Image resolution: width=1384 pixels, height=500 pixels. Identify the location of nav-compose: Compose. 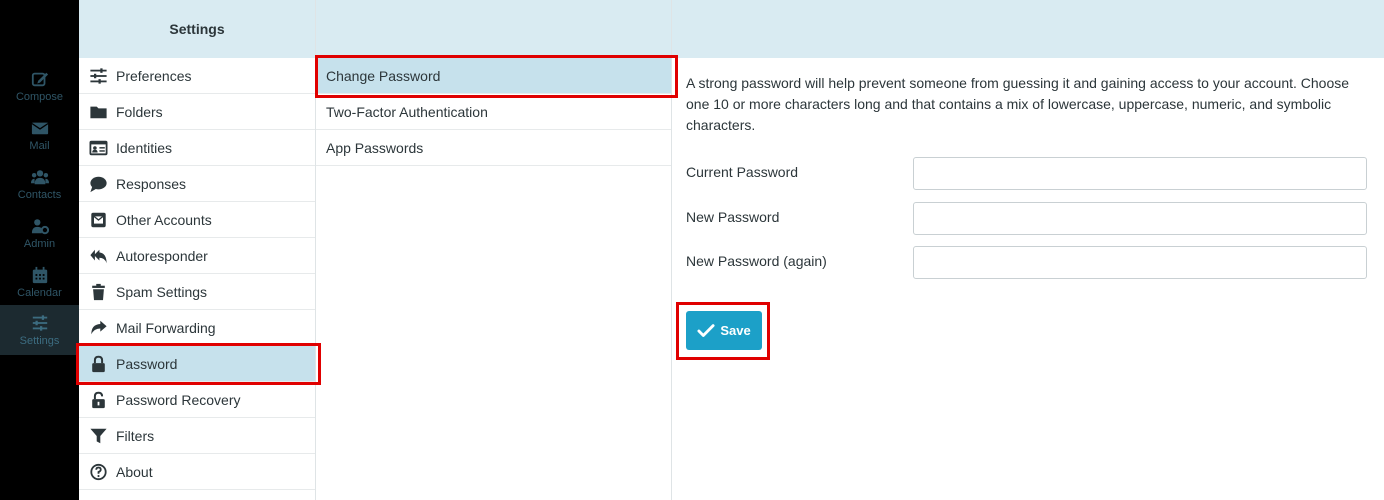
(39, 87).